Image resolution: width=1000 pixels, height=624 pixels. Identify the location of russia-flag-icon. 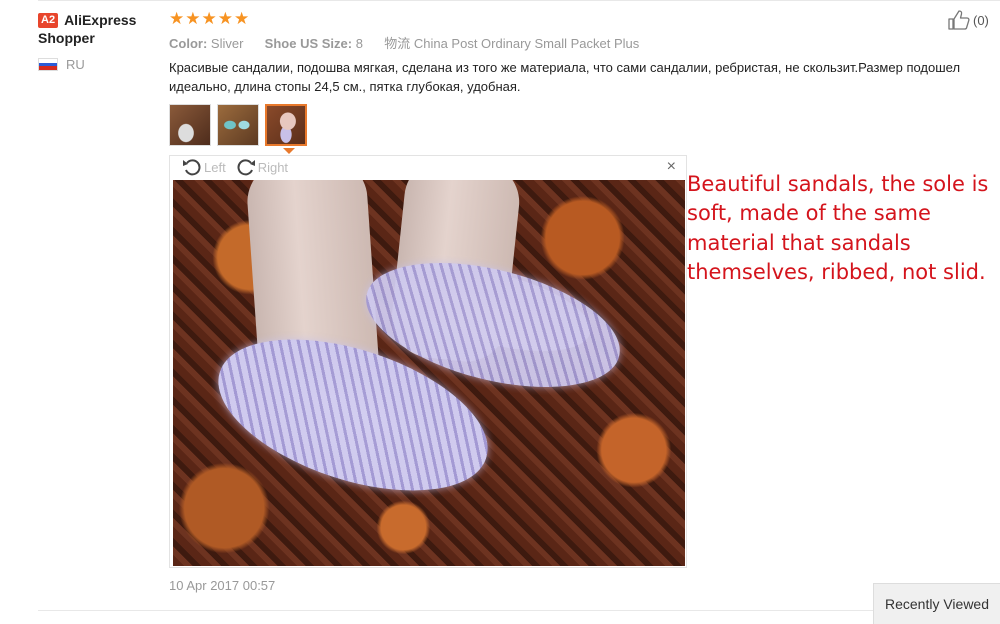
(48, 64).